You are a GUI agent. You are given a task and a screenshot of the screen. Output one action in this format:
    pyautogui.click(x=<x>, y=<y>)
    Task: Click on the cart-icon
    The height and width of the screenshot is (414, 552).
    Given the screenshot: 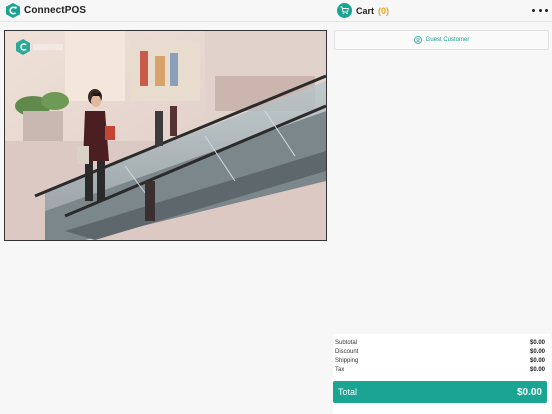 What is the action you would take?
    pyautogui.click(x=344, y=10)
    